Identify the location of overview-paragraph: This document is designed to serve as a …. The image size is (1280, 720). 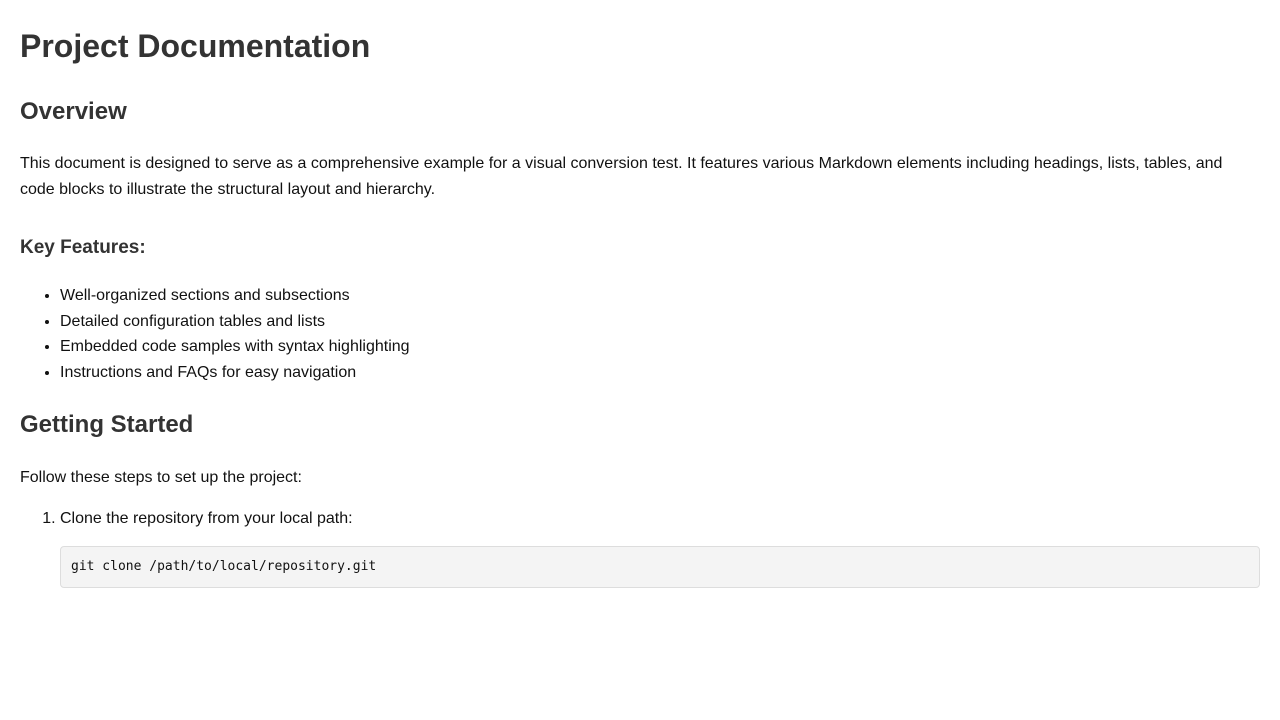
(621, 176).